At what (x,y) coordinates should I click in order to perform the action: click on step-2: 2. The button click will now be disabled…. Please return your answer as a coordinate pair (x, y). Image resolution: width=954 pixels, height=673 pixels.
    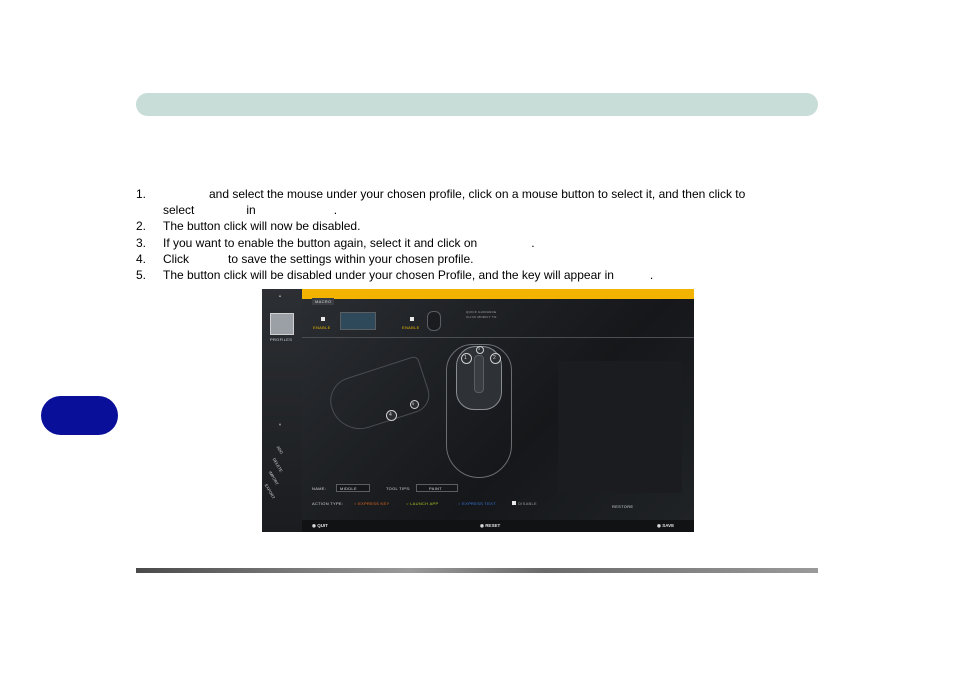
    Looking at the image, I should click on (476, 226).